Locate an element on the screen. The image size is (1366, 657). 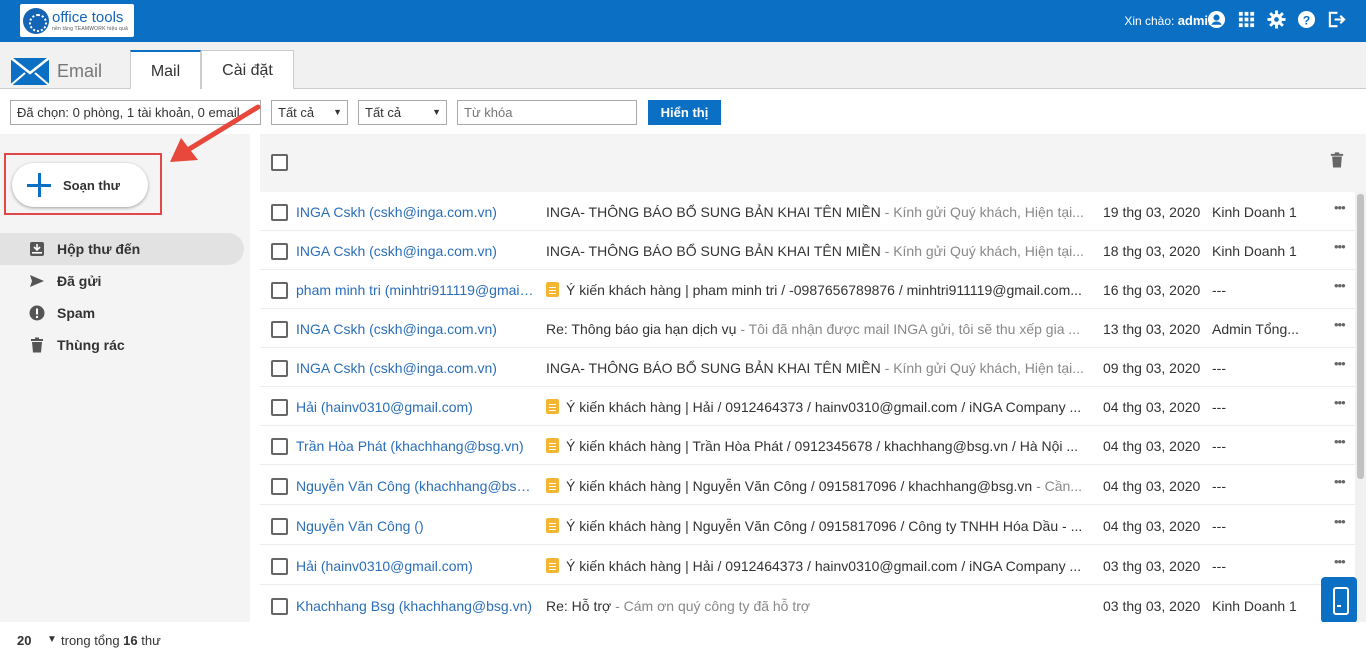
sidebar-item-spam: Spam is located at coordinates (122, 313).